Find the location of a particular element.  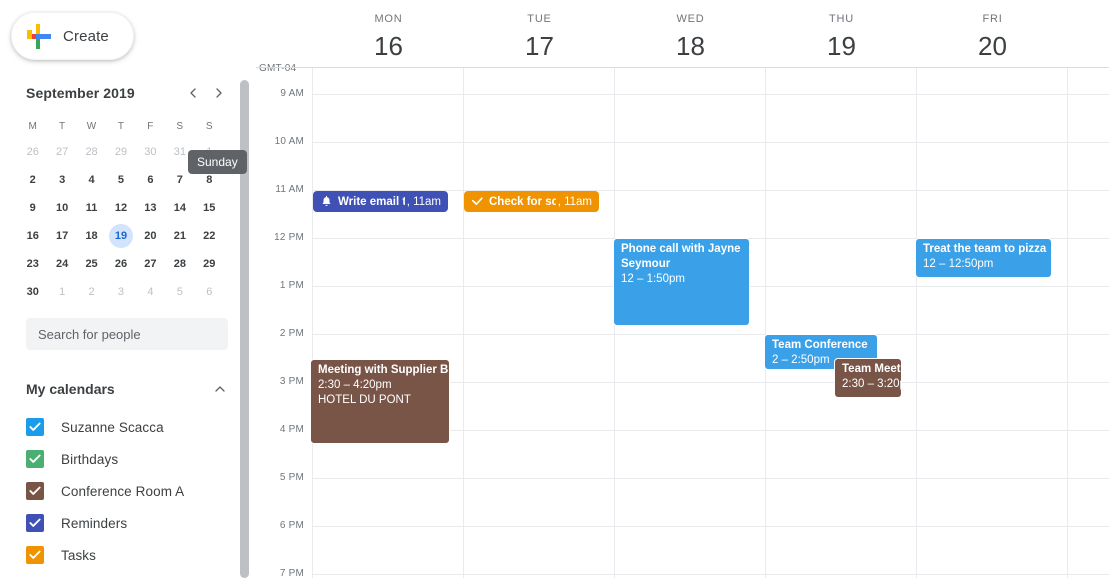

hour-label: 7 PM is located at coordinates (291, 573).